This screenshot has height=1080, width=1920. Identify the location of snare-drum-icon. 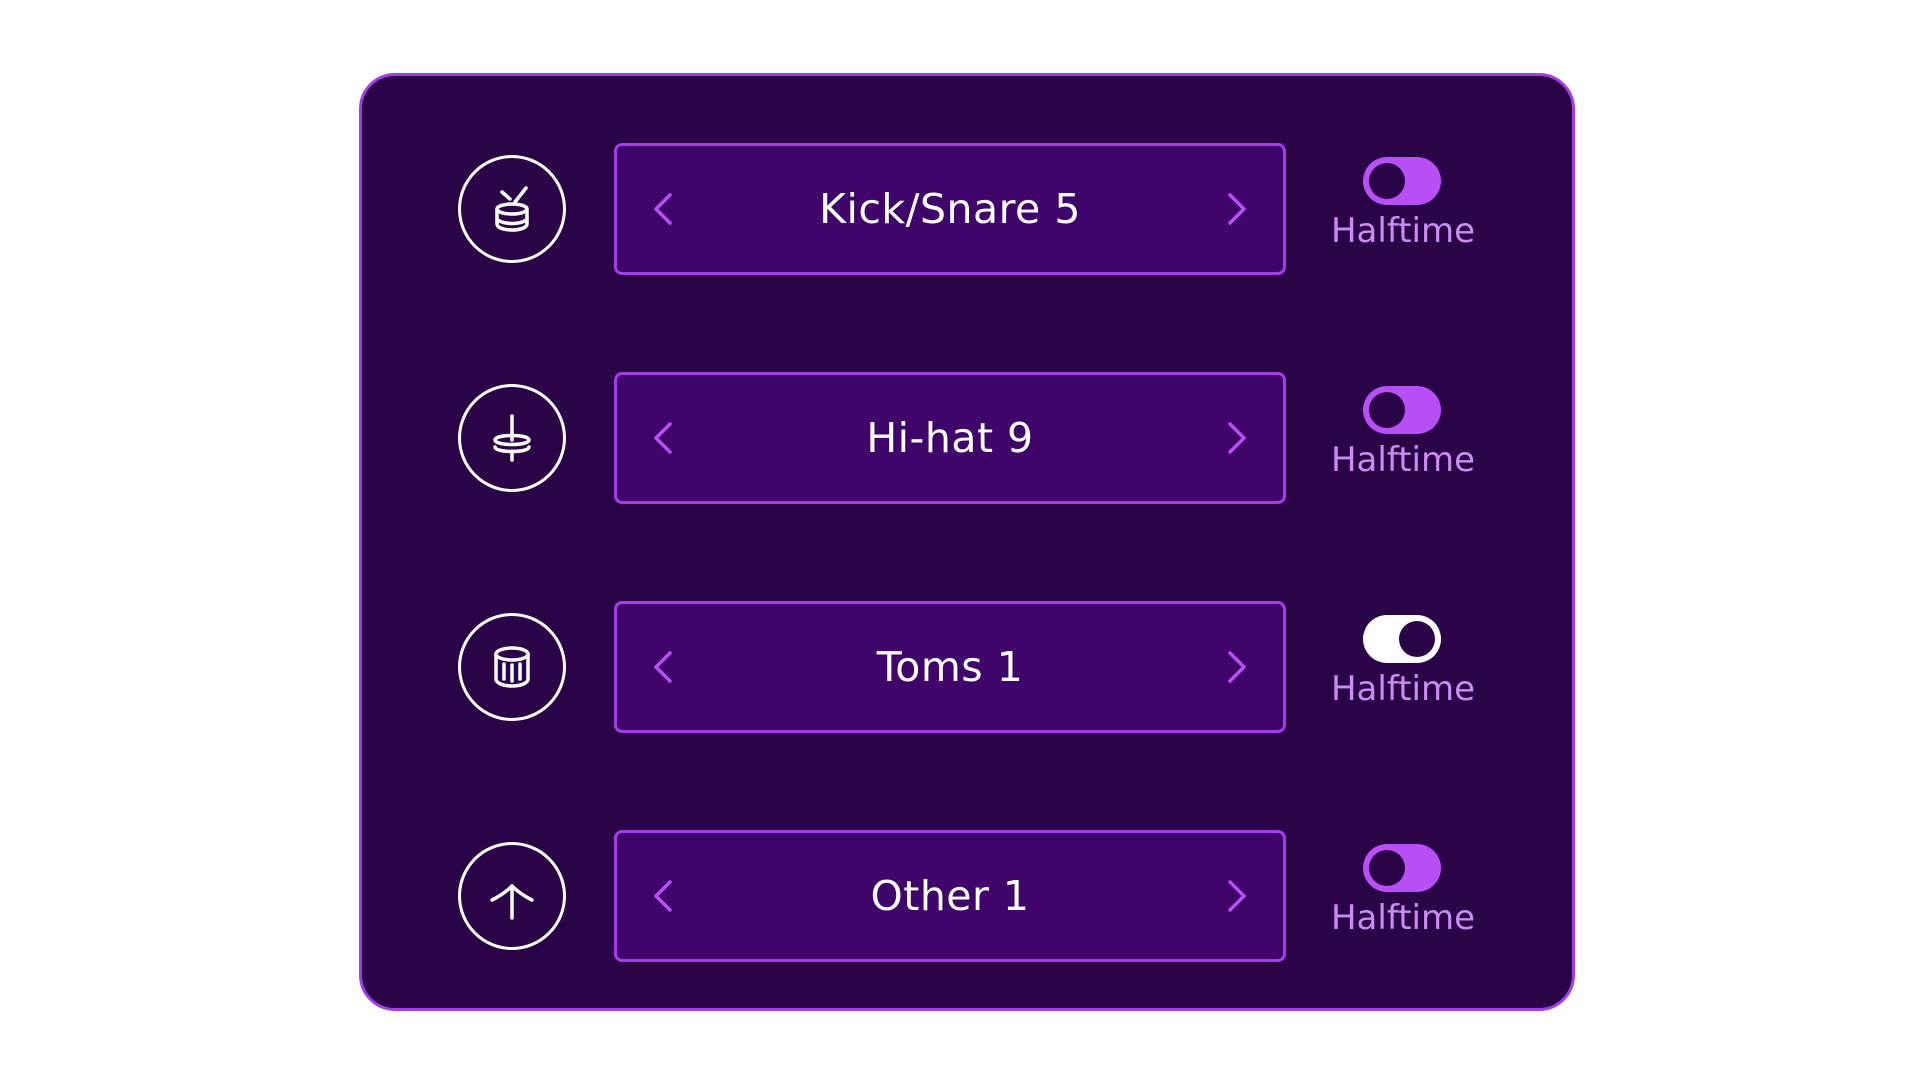
(512, 209).